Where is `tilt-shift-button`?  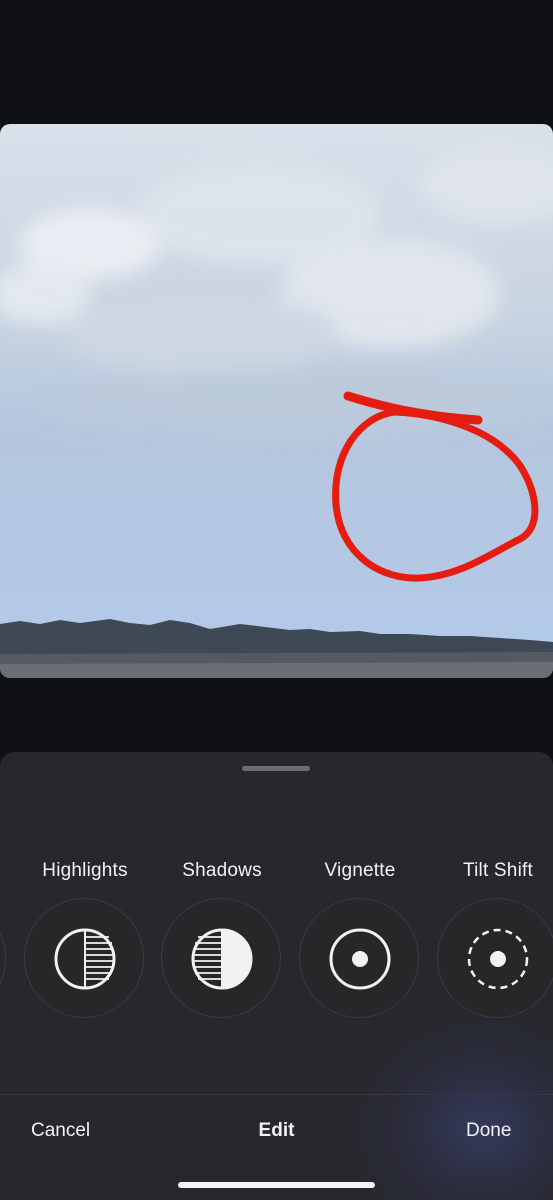
tilt-shift-button is located at coordinates (495, 958).